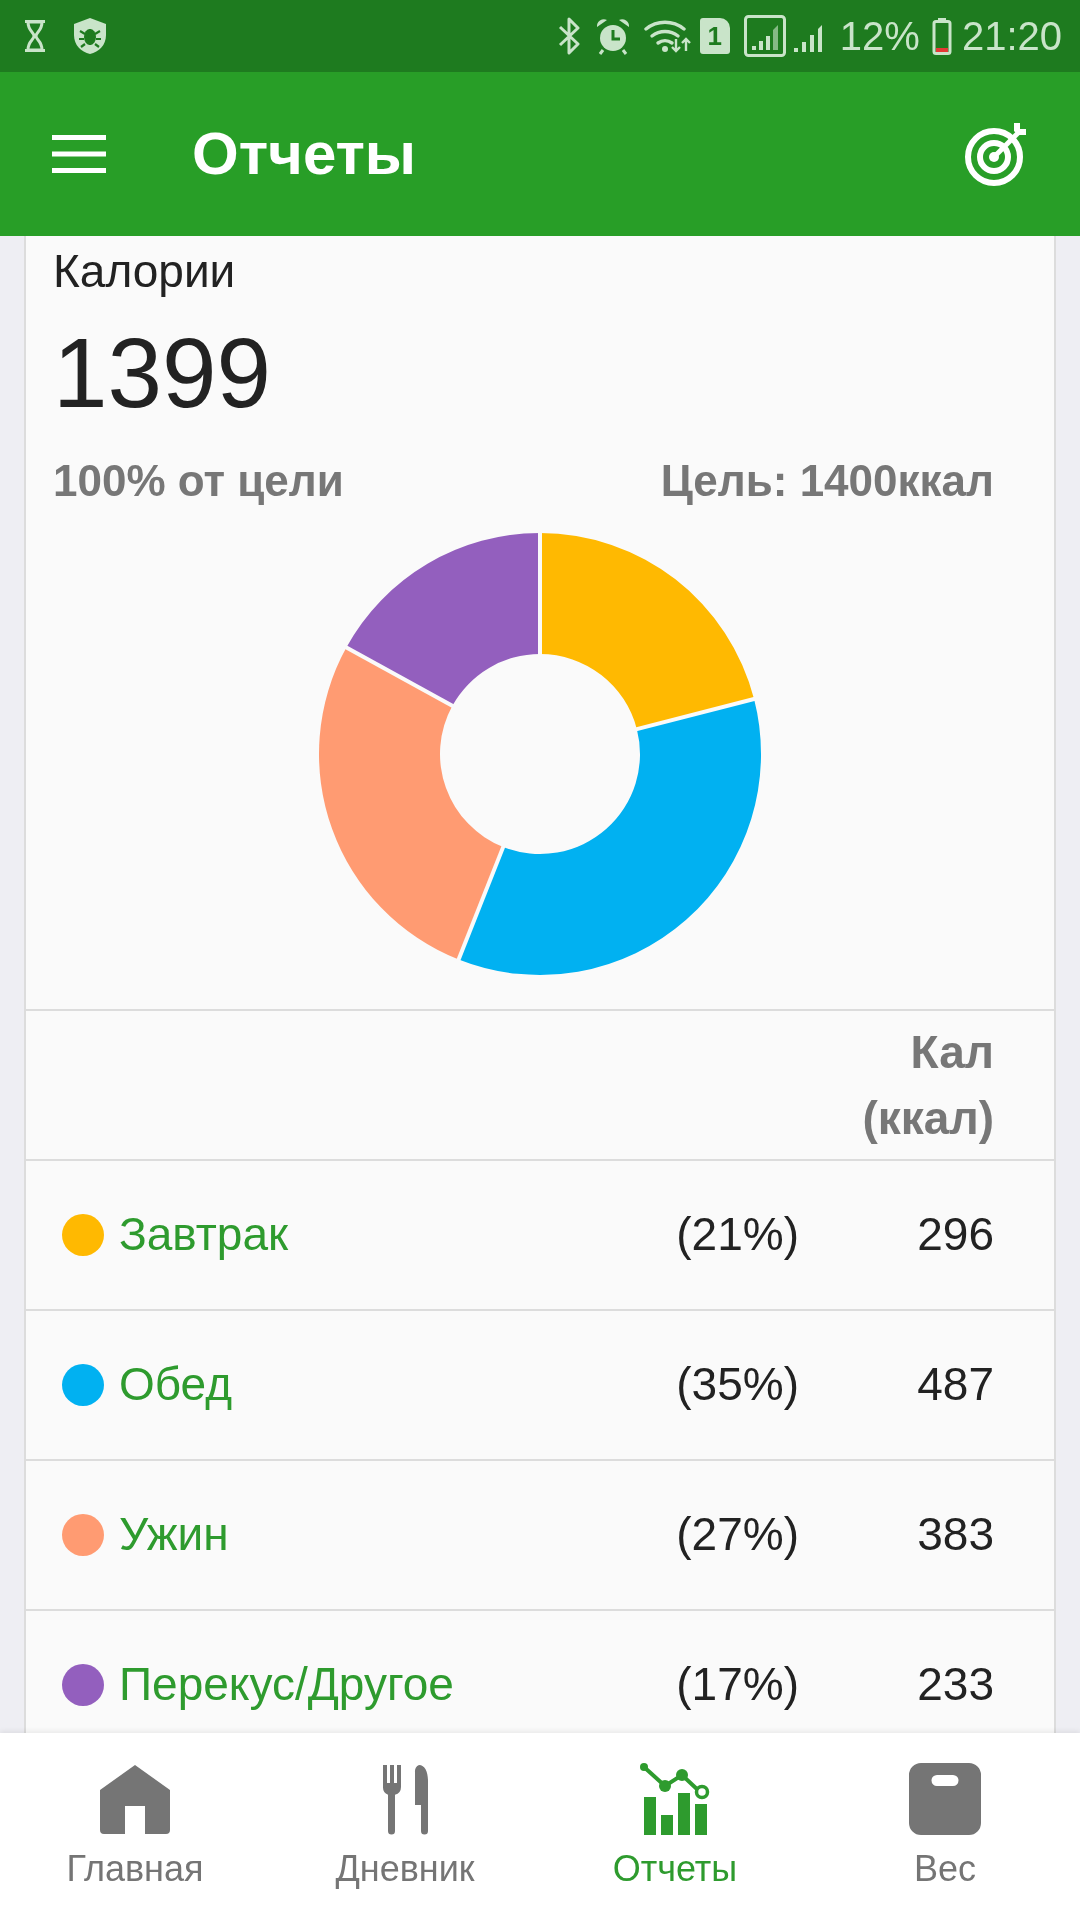  I want to click on signal-strength-icon, so click(764, 36).